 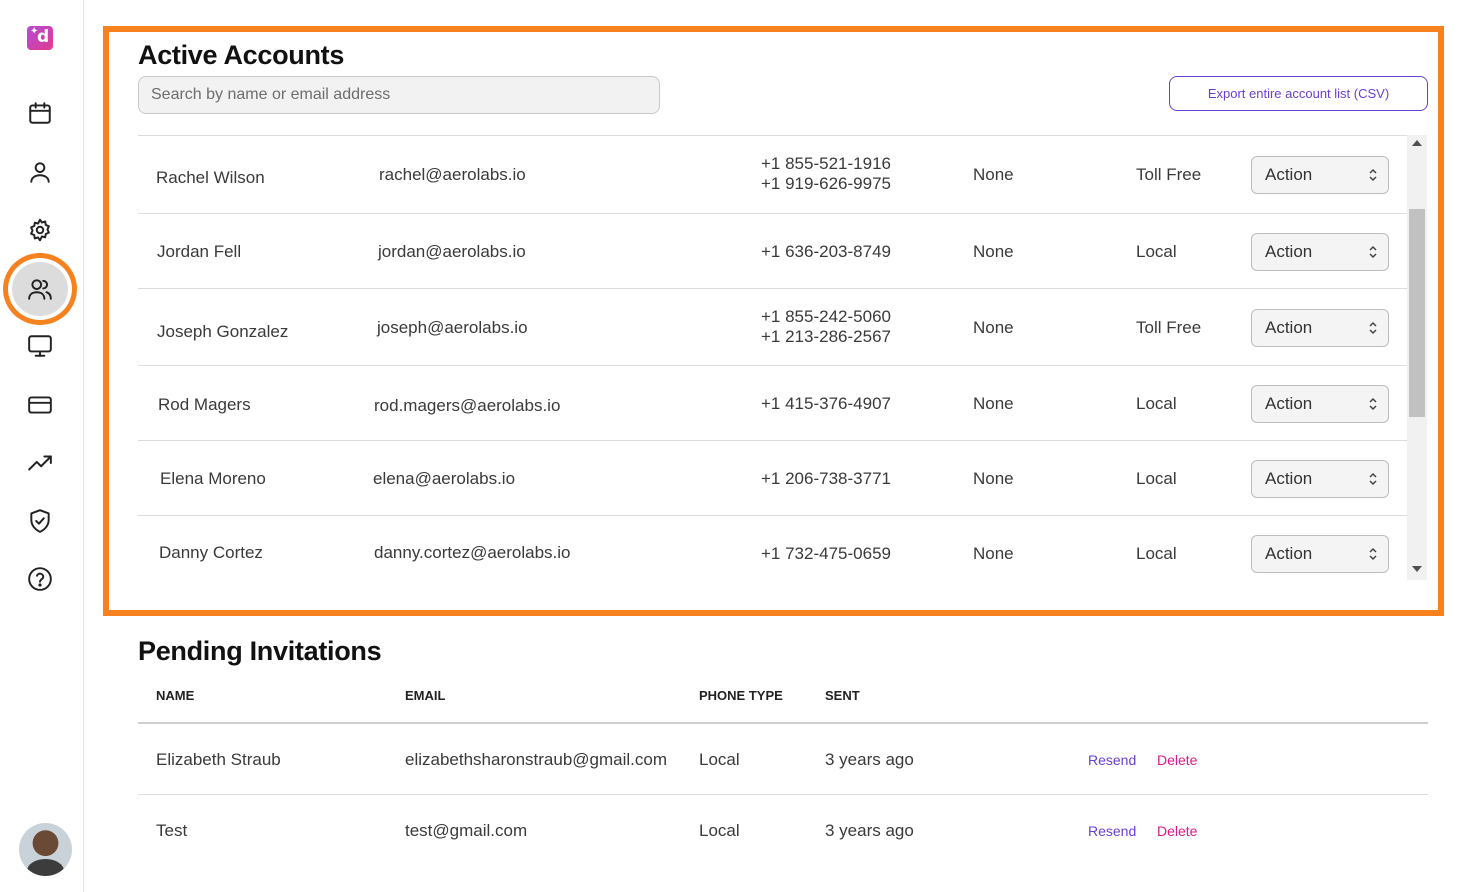 I want to click on search-input, so click(x=399, y=95).